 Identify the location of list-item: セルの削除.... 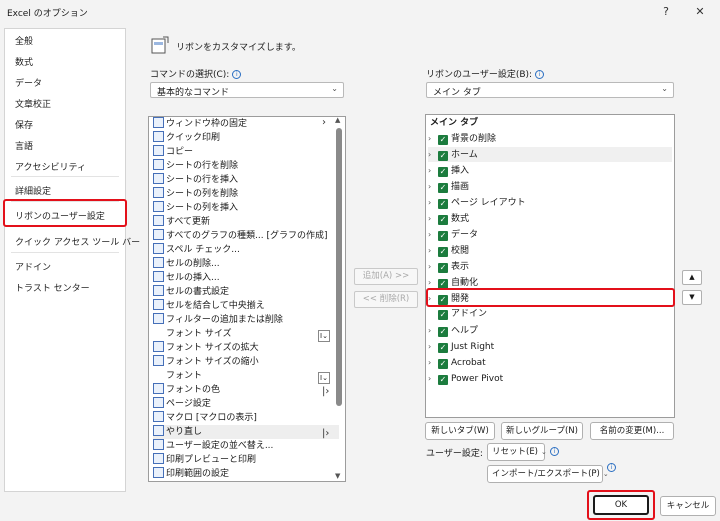
(246, 264).